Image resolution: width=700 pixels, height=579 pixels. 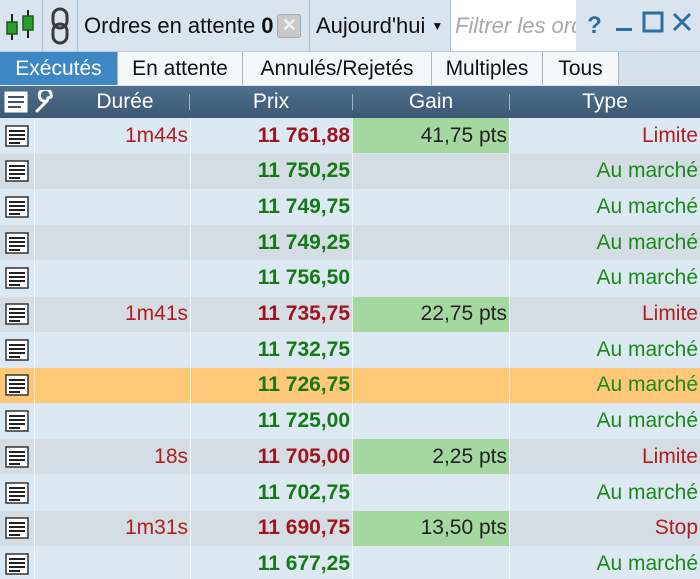 I want to click on toolbar: Ordres en attente 0 ✕ Aujourd'hui ▼ ?, so click(x=350, y=26).